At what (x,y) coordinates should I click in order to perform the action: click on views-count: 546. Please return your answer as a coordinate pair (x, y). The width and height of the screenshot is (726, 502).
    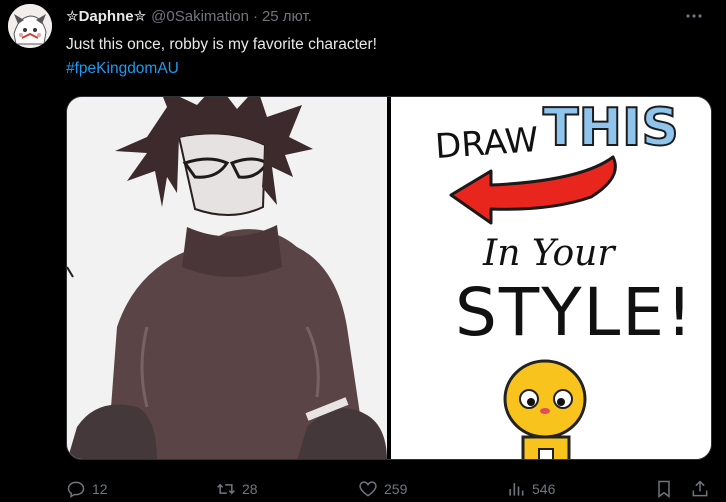
    Looking at the image, I should click on (544, 489).